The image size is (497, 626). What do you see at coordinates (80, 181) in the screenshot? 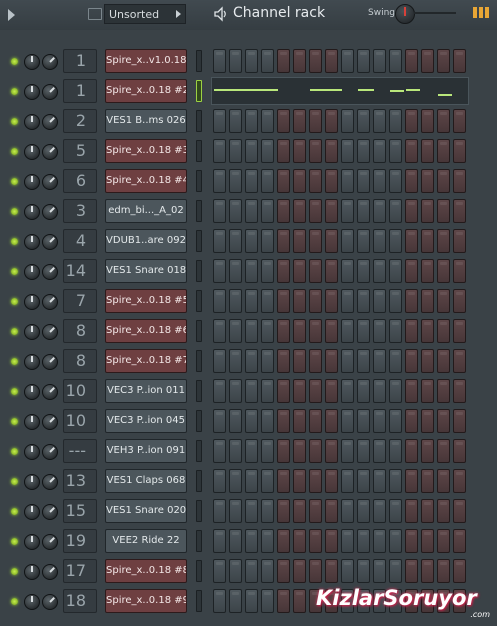
I see `mixer-track-number: 6` at bounding box center [80, 181].